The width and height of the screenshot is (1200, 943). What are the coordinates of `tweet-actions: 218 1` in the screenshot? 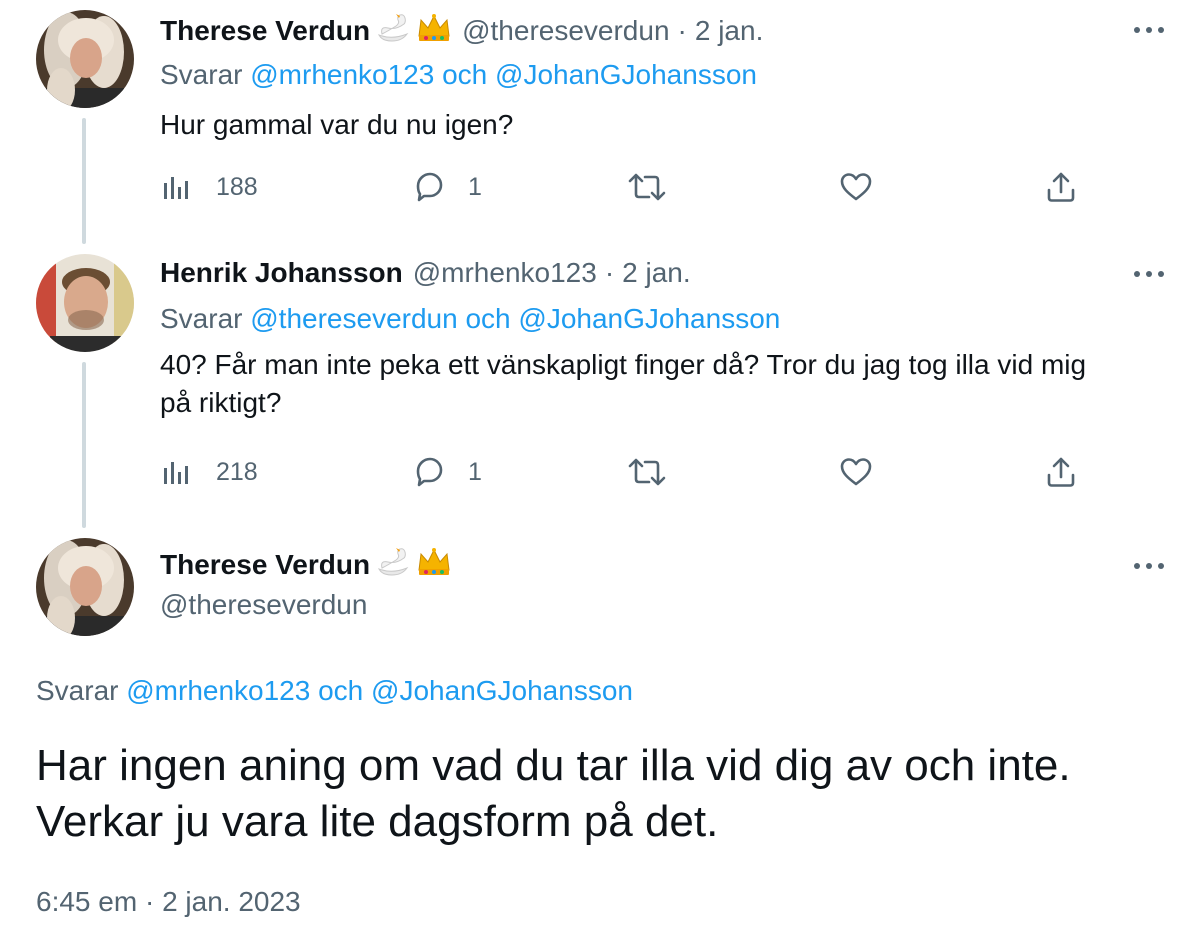 It's located at (625, 472).